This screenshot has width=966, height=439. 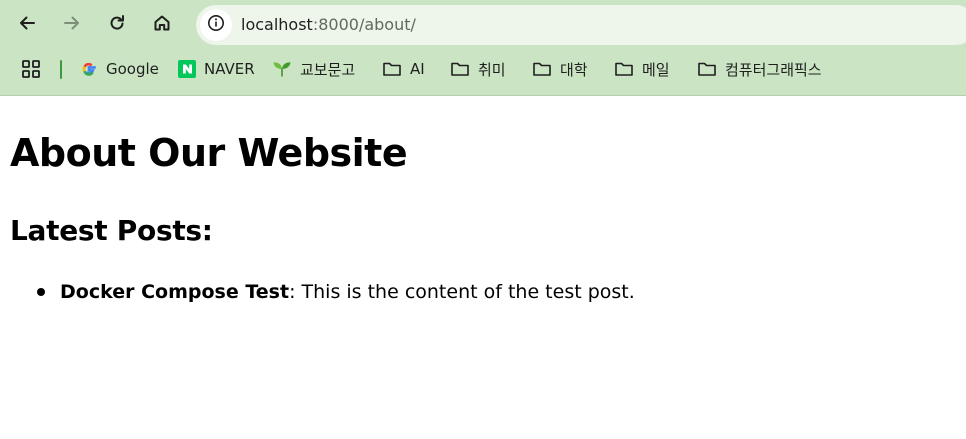 I want to click on arrow-left-icon, so click(x=27, y=23).